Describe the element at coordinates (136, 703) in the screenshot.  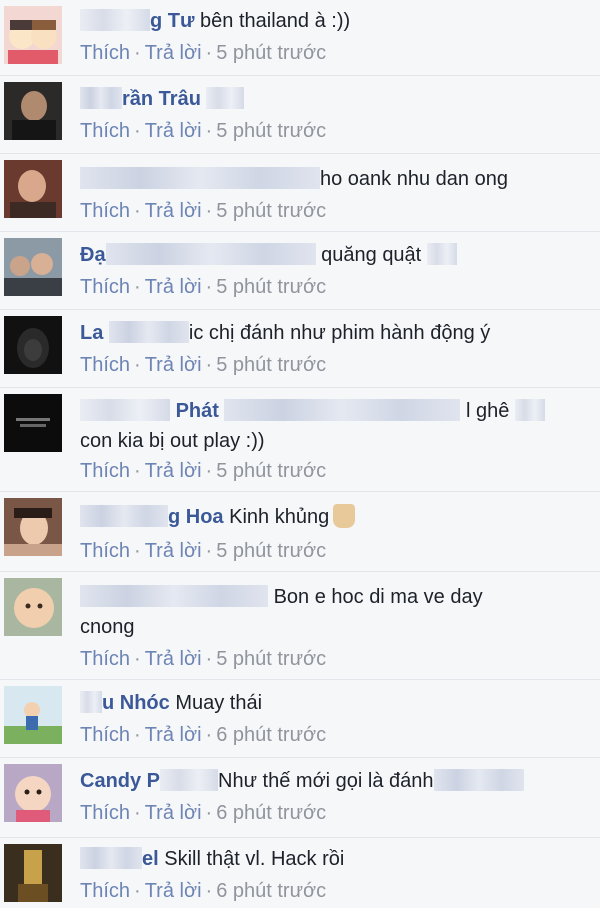
I see `comment-author: u Nhóc` at that location.